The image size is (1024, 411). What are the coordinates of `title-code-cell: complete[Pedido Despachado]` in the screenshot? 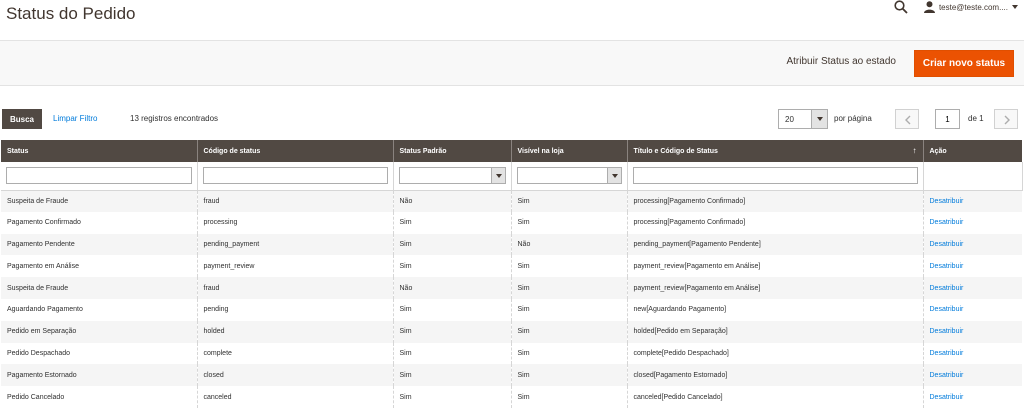 It's located at (775, 353).